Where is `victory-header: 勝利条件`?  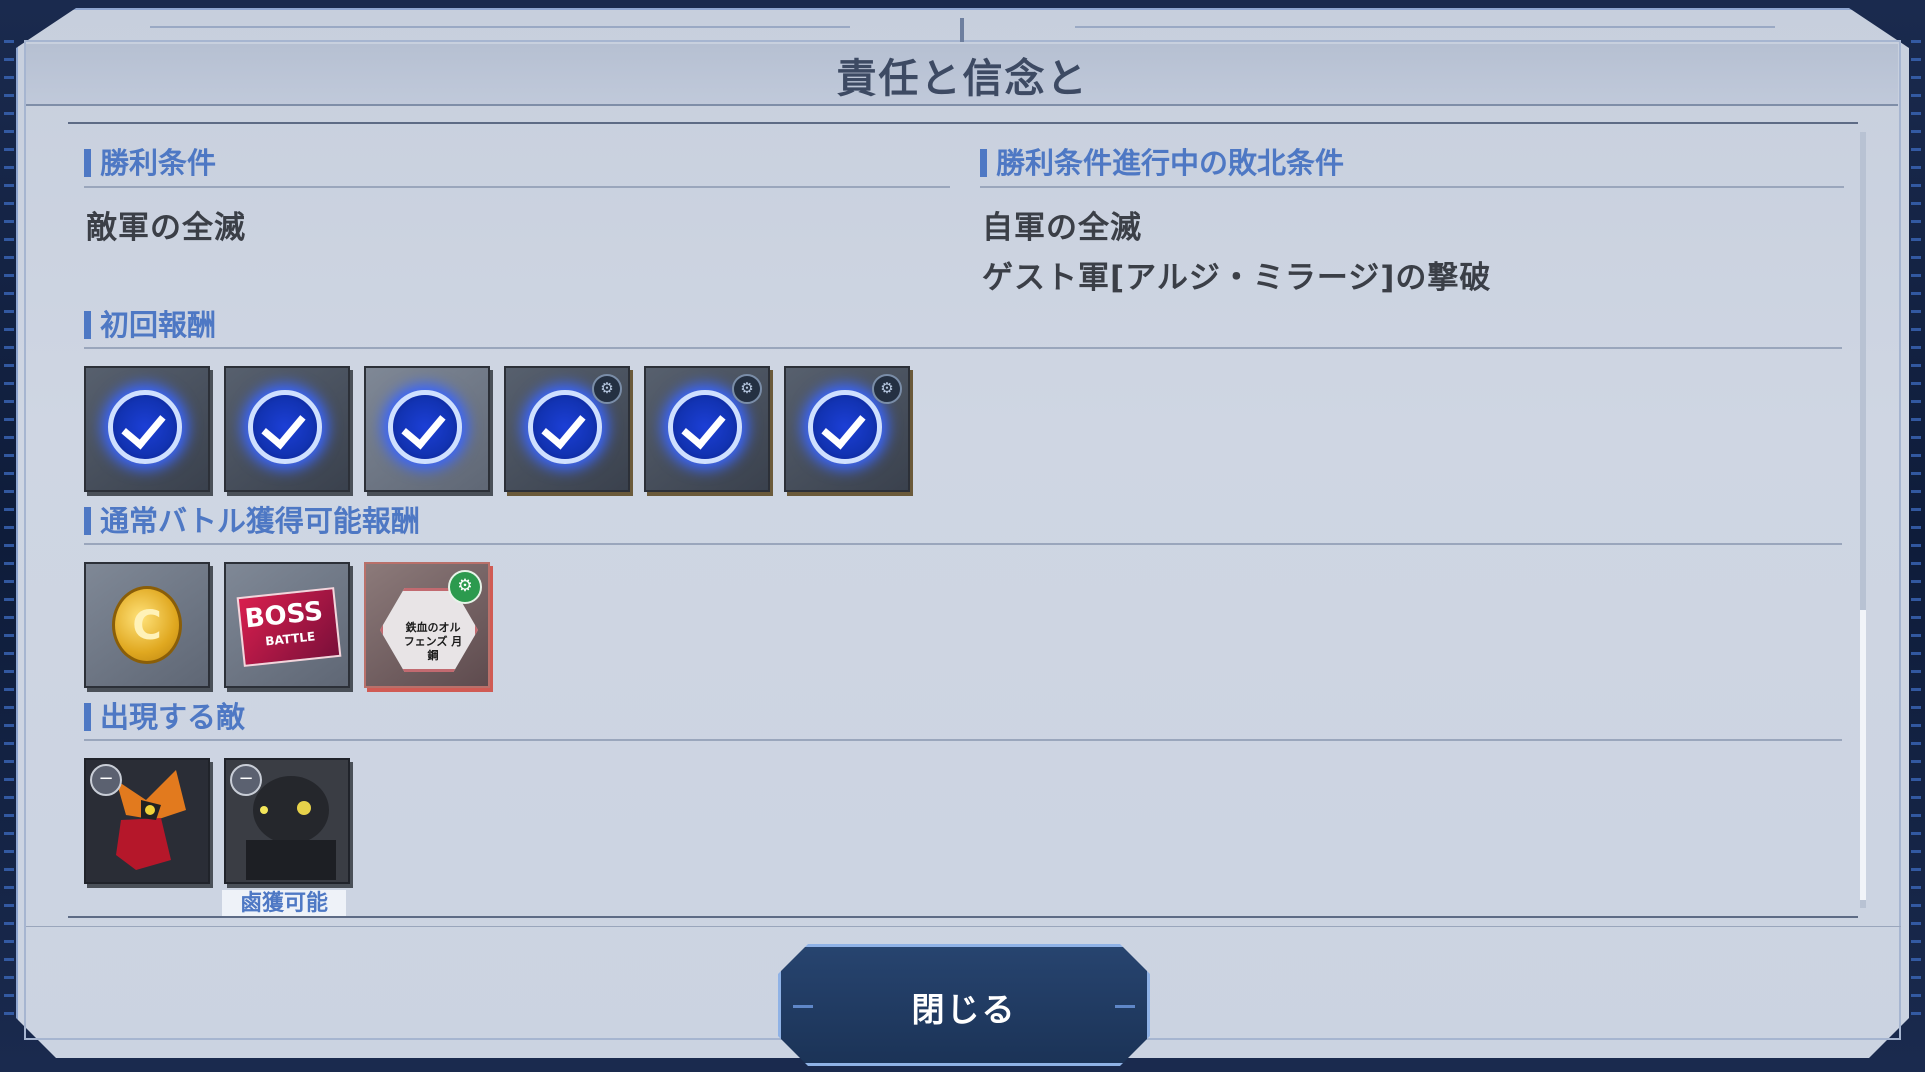 victory-header: 勝利条件 is located at coordinates (522, 163).